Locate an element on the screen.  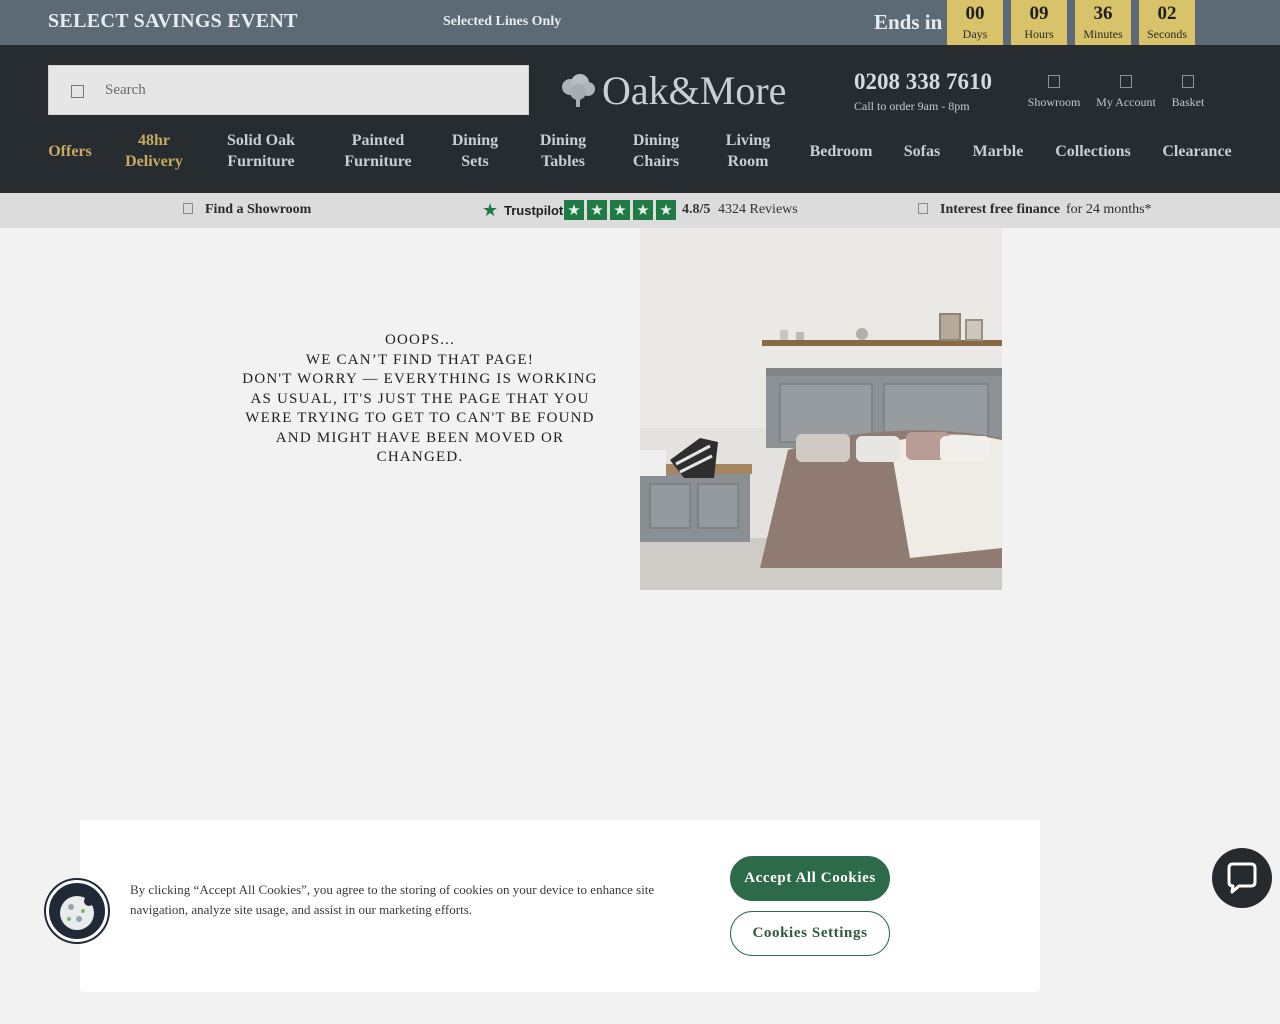
countdown-seconds: 02 Seconds is located at coordinates (1167, 22).